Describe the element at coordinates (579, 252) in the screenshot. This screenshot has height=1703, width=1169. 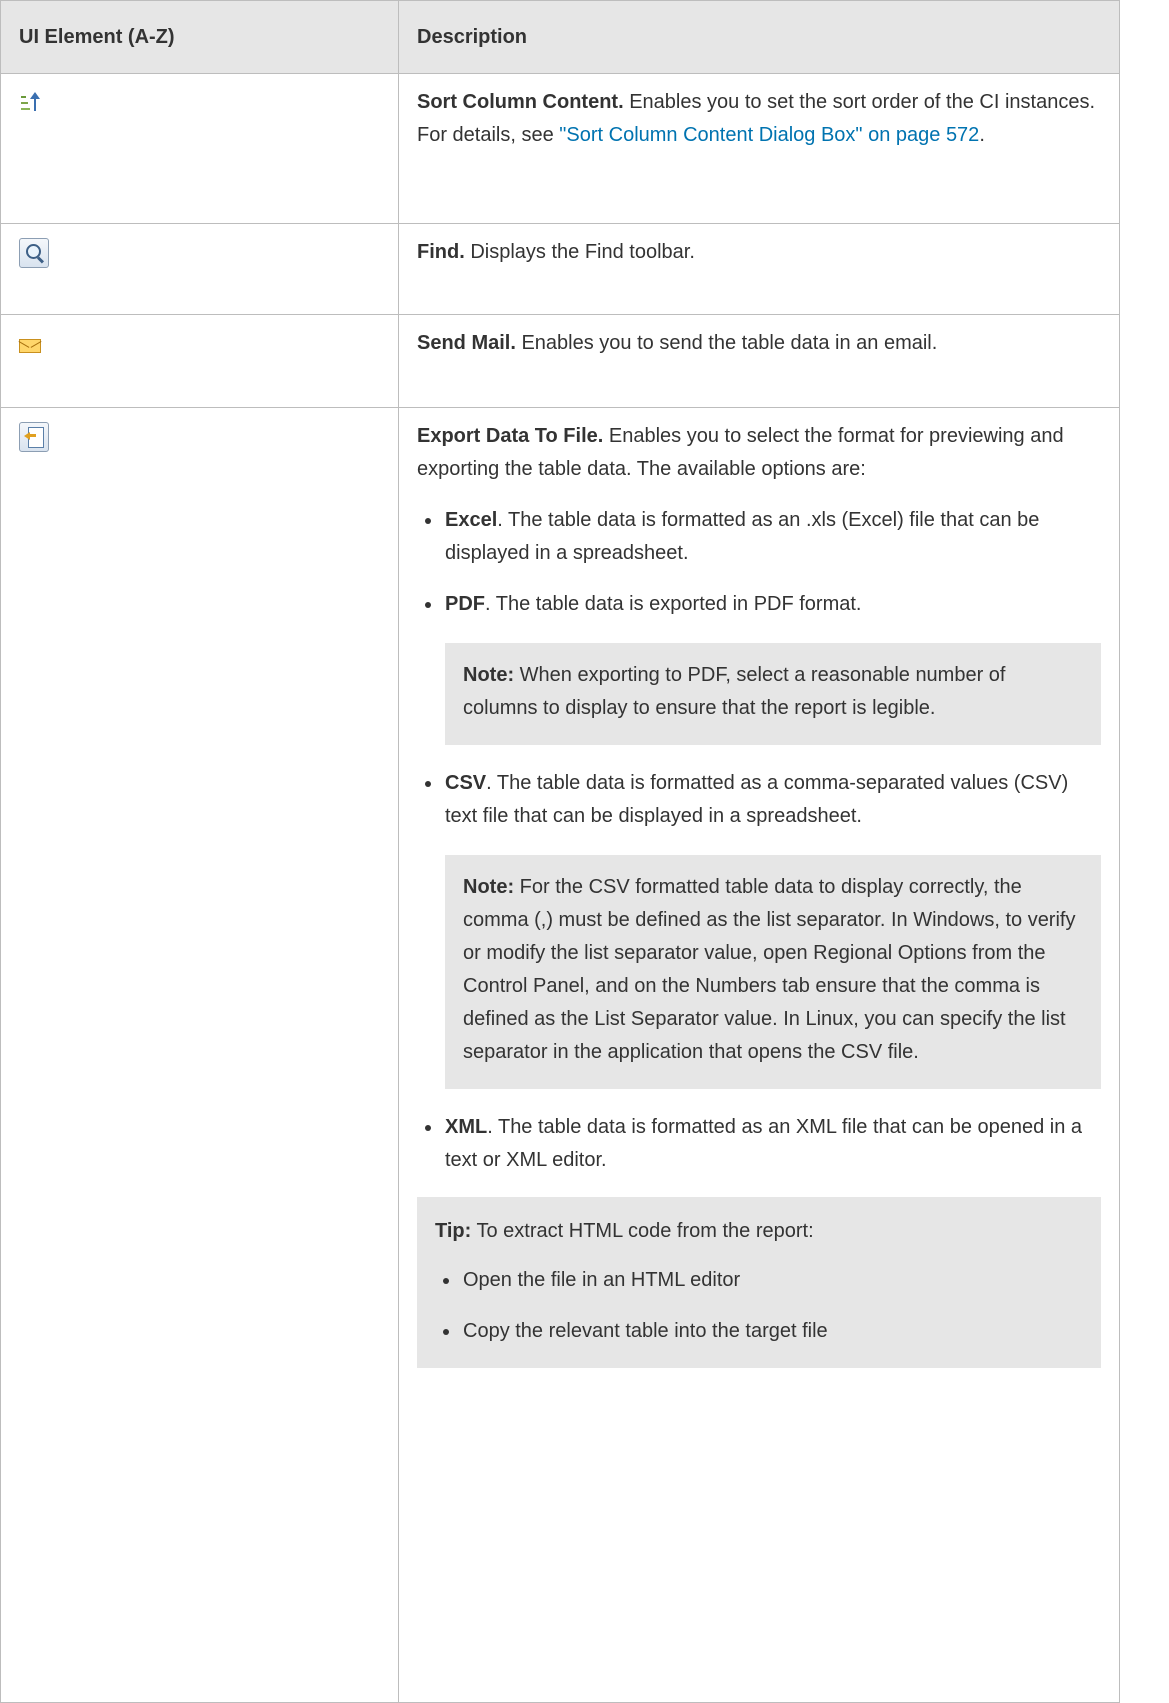
I see `find-text: Displays the Find toolbar.` at that location.